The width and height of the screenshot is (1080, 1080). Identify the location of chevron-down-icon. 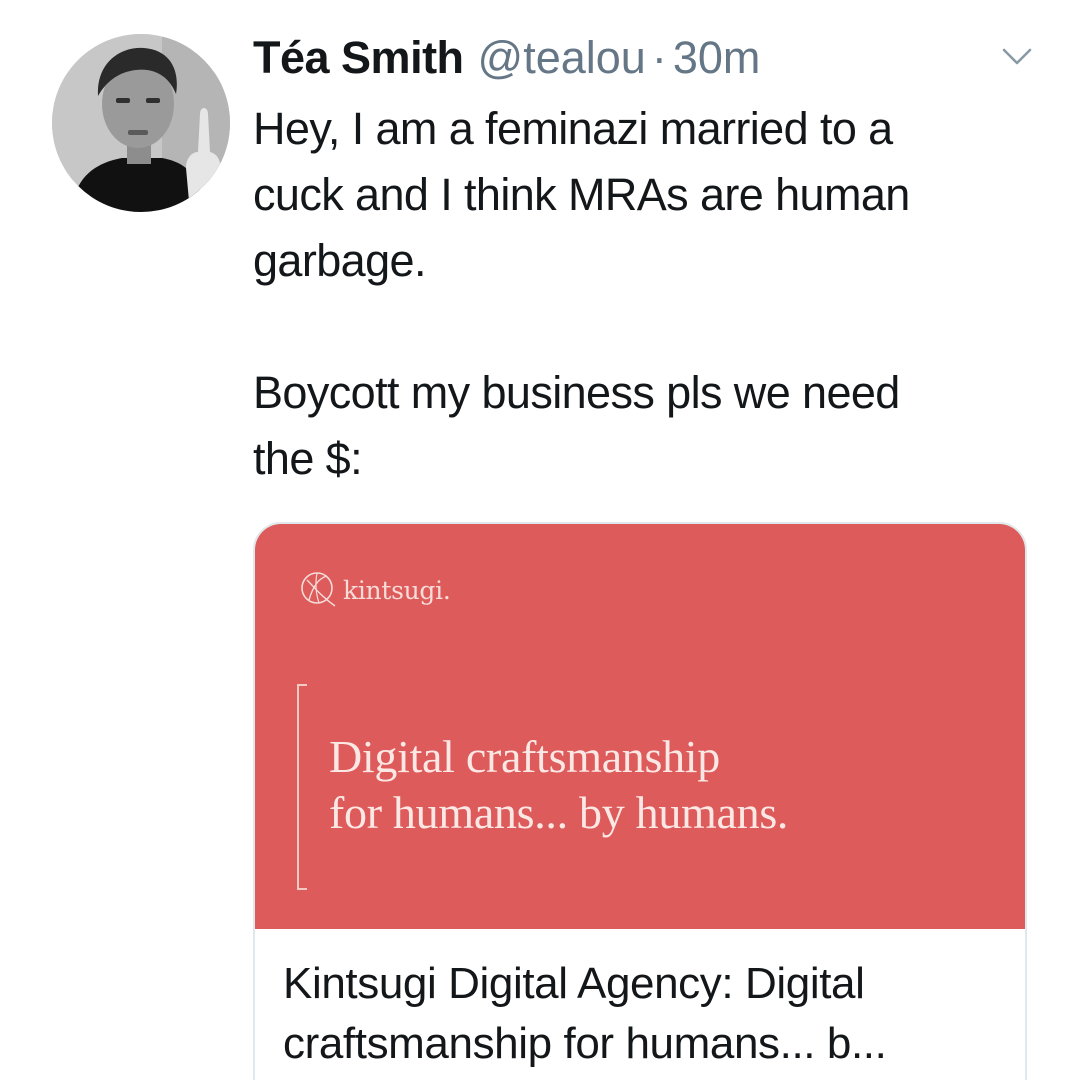
(1017, 57).